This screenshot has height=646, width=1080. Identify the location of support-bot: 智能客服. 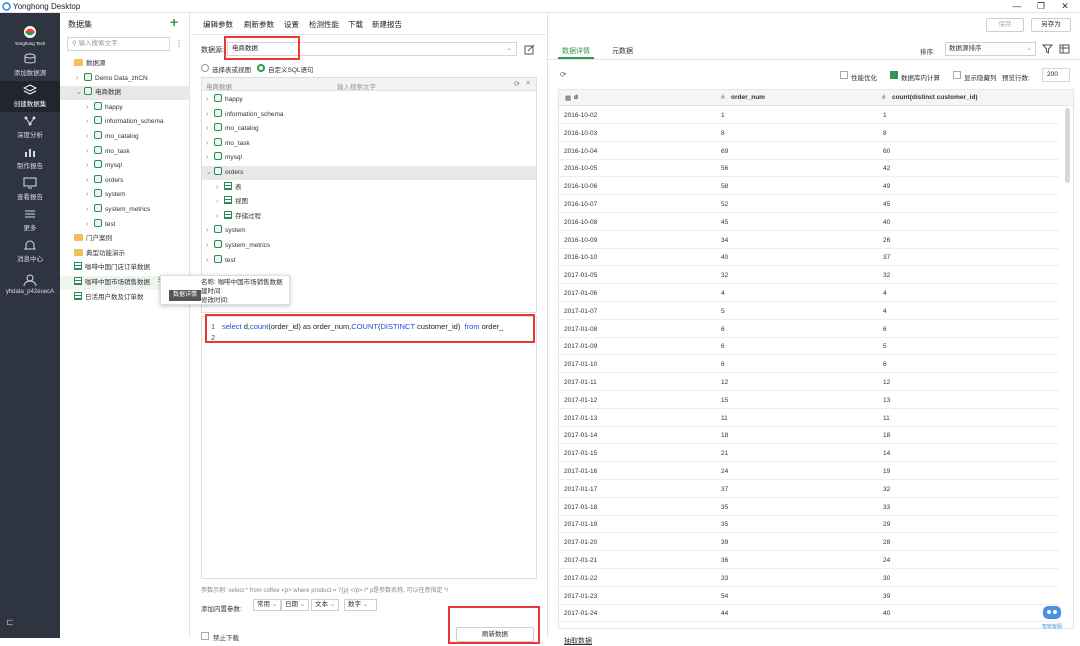
(1052, 616).